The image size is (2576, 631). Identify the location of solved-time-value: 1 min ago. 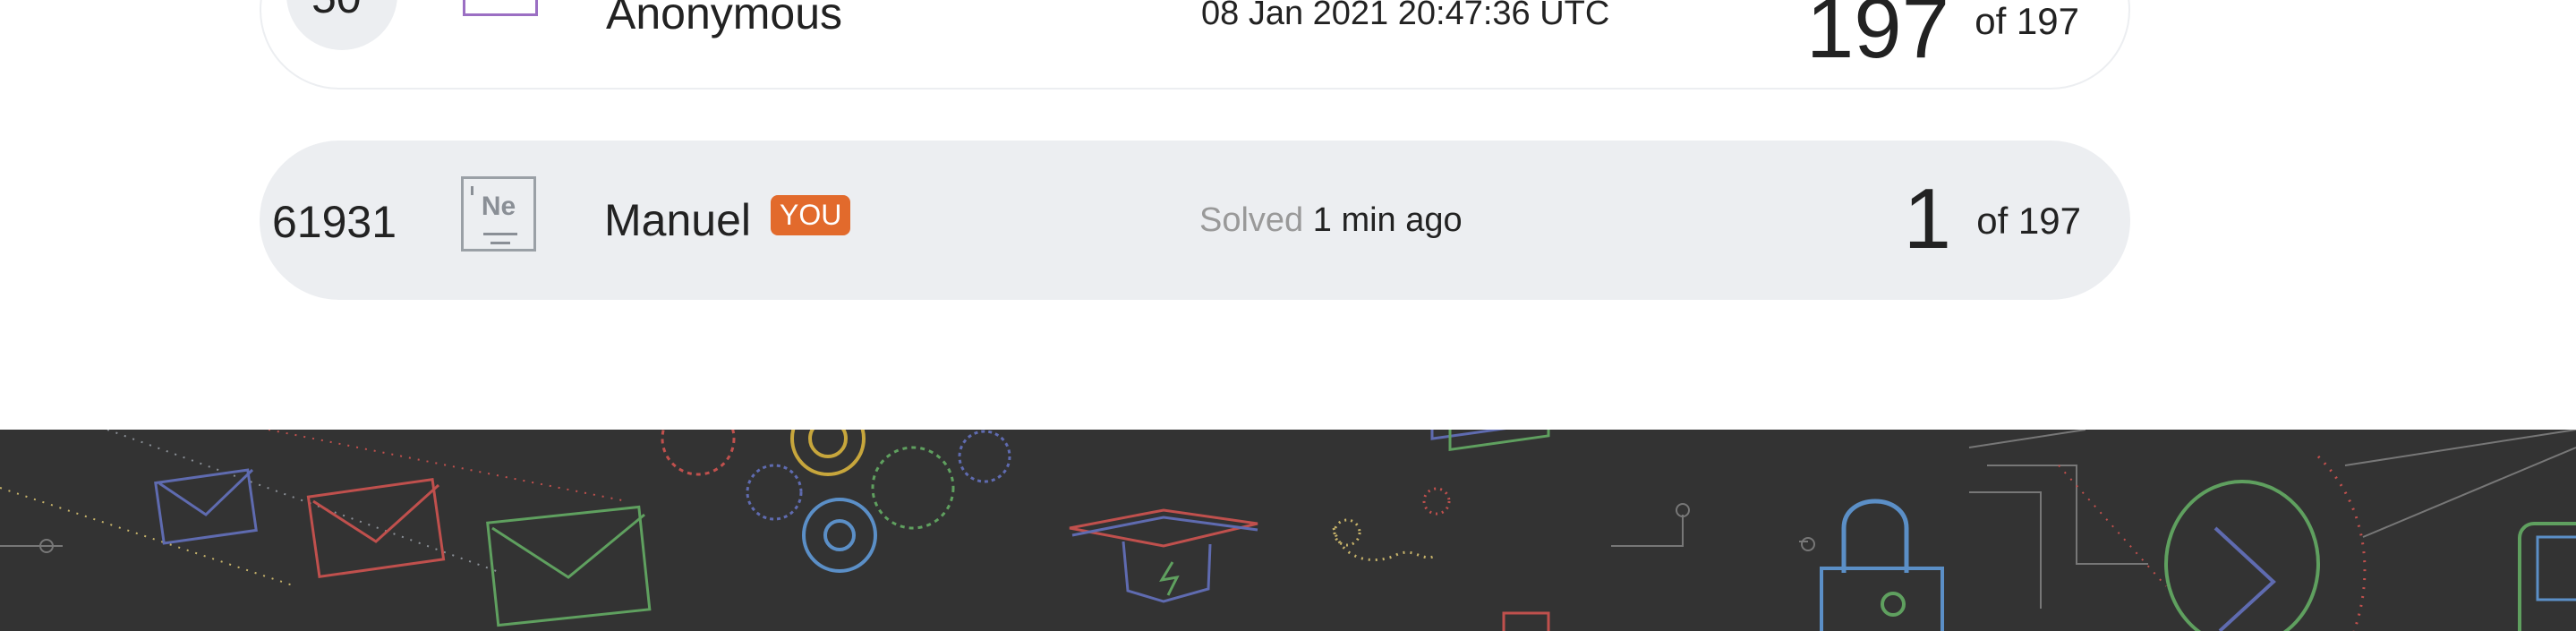
(1387, 220).